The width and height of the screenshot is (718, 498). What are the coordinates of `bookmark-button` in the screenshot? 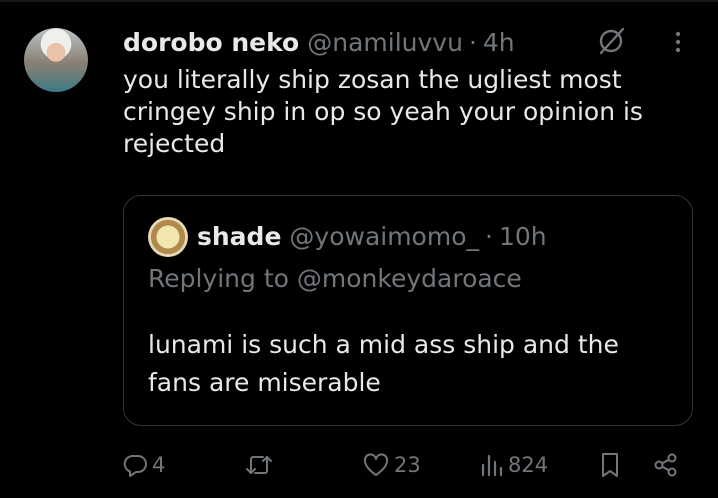 It's located at (610, 465).